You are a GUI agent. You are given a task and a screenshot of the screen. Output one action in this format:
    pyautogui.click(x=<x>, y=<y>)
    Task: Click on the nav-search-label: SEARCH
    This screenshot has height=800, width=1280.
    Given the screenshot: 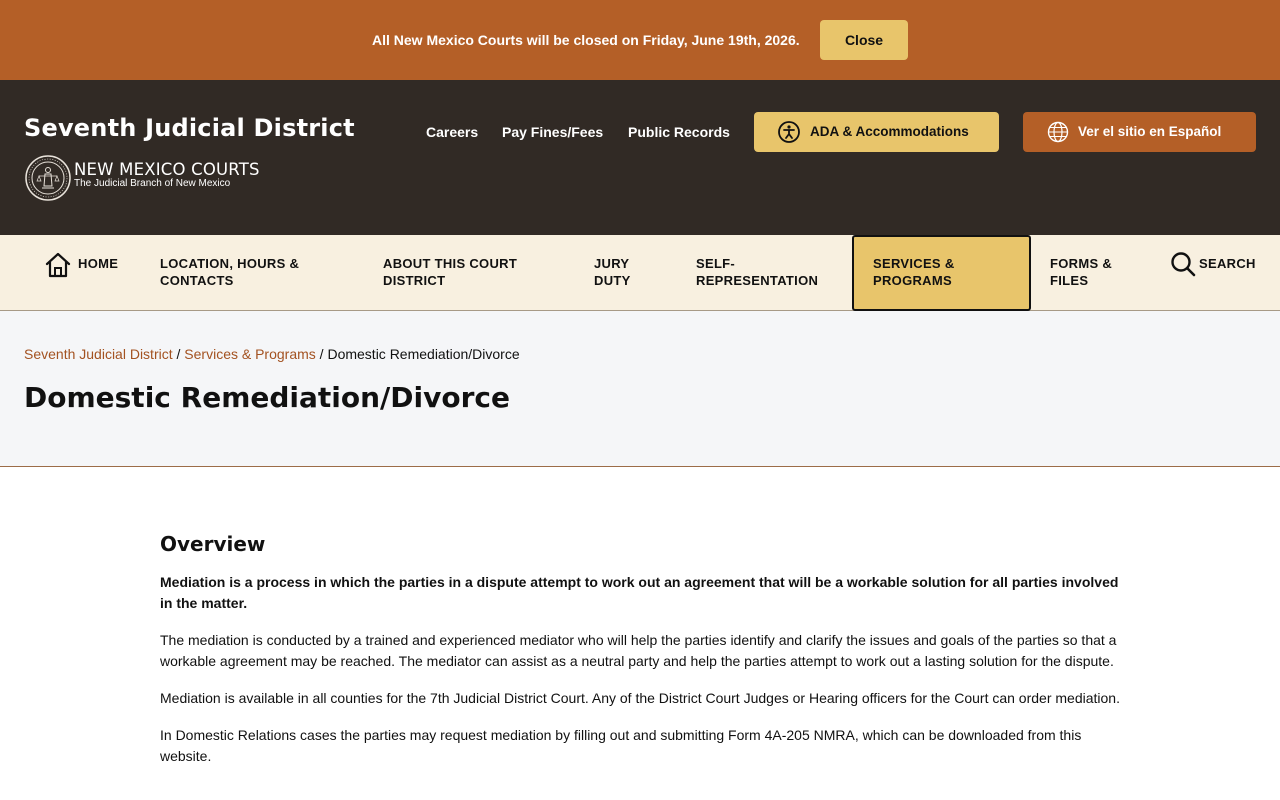 What is the action you would take?
    pyautogui.click(x=1227, y=263)
    